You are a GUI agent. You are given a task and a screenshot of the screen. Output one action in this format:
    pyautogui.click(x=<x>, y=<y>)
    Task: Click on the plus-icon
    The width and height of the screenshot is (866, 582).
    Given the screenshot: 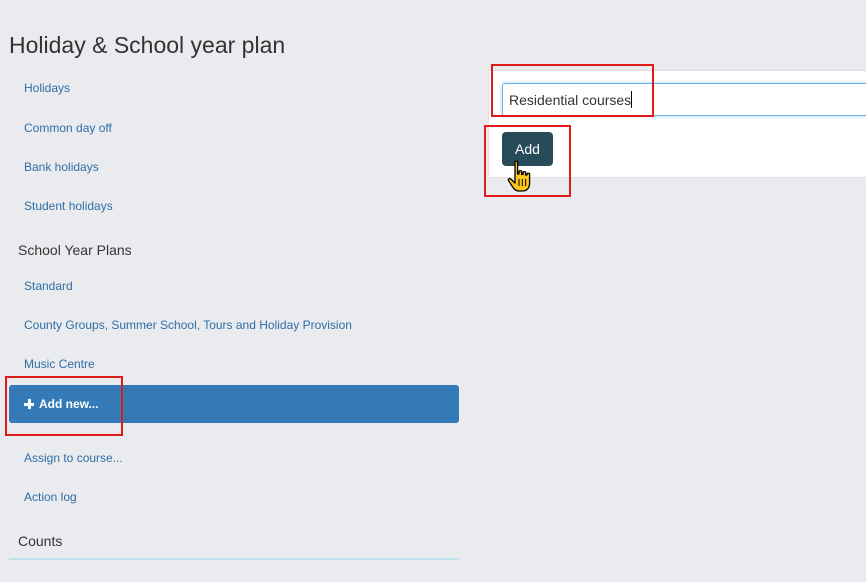 What is the action you would take?
    pyautogui.click(x=29, y=404)
    